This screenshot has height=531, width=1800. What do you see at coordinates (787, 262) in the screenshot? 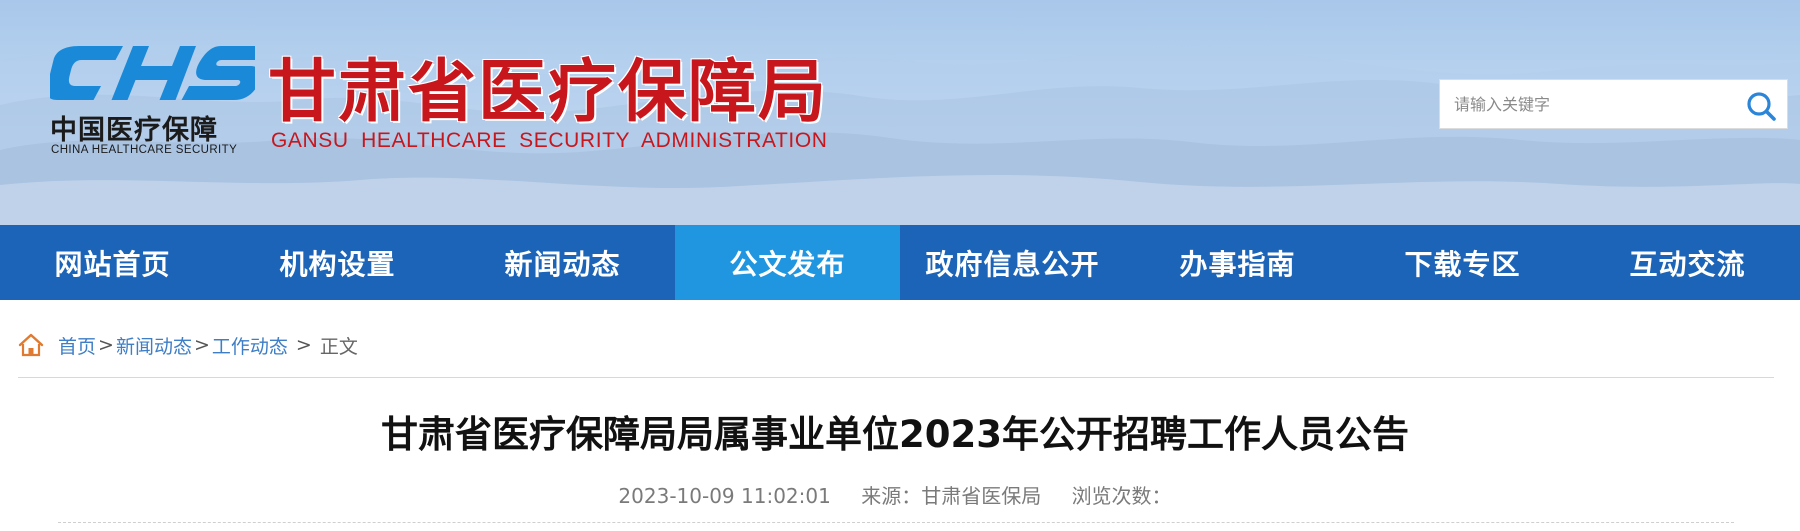
I see `nav-item-documents: 公文发布` at bounding box center [787, 262].